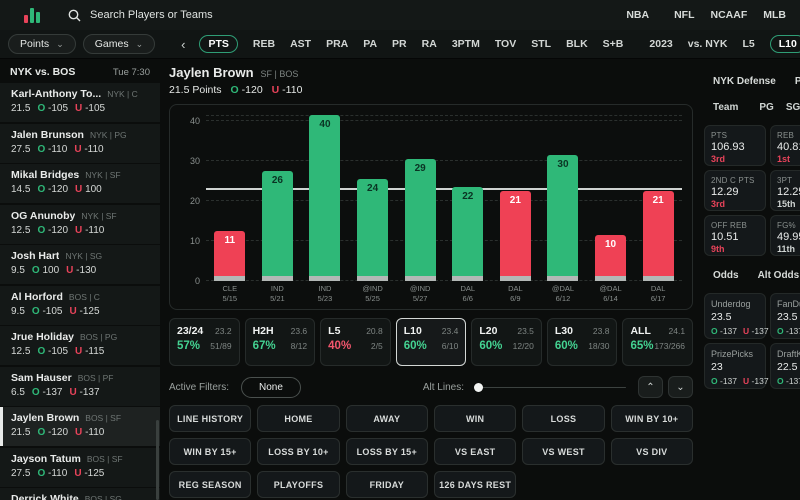 The width and height of the screenshot is (800, 500). I want to click on defense-tab-nyk-defense: NYK Defense, so click(744, 81).